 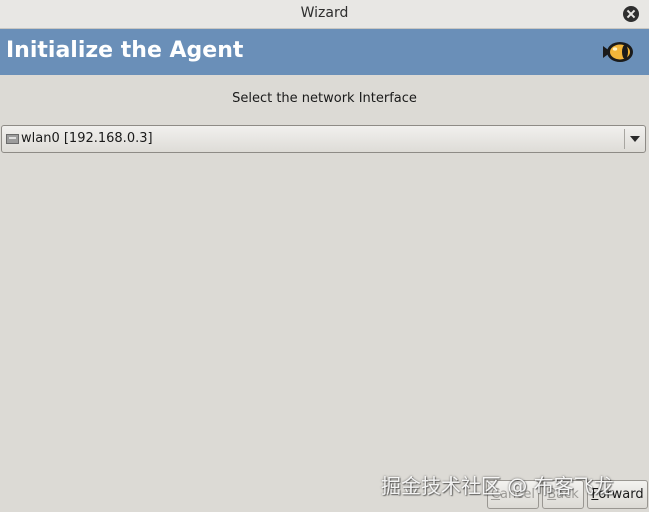 What do you see at coordinates (495, 494) in the screenshot?
I see `cancel-mnemonic: C` at bounding box center [495, 494].